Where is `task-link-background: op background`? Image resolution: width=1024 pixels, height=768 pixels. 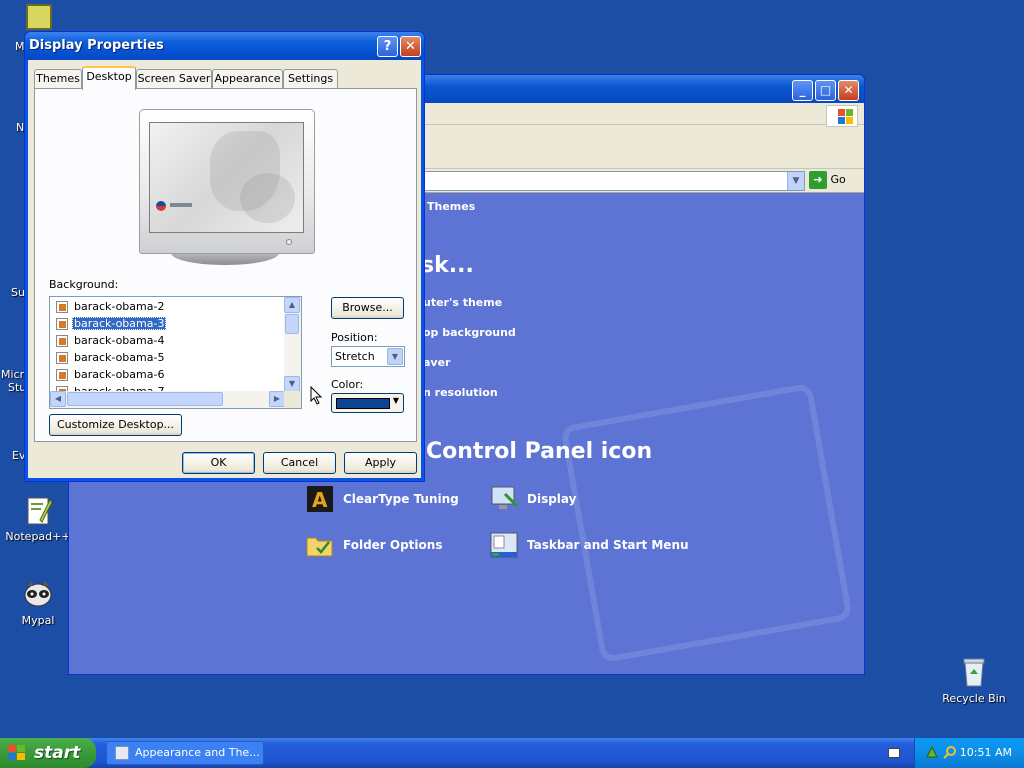 task-link-background: op background is located at coordinates (469, 332).